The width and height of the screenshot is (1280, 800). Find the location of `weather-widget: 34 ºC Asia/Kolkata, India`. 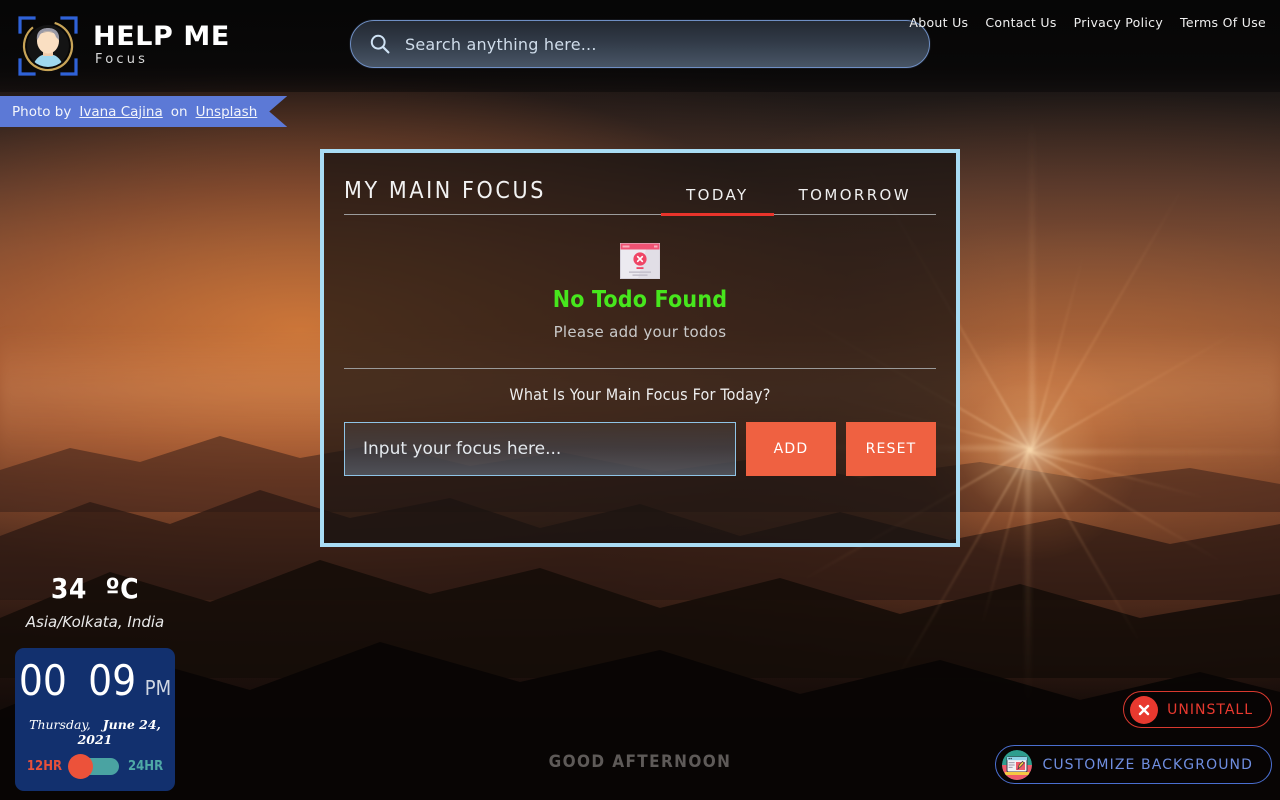

weather-widget: 34 ºC Asia/Kolkata, India is located at coordinates (95, 601).